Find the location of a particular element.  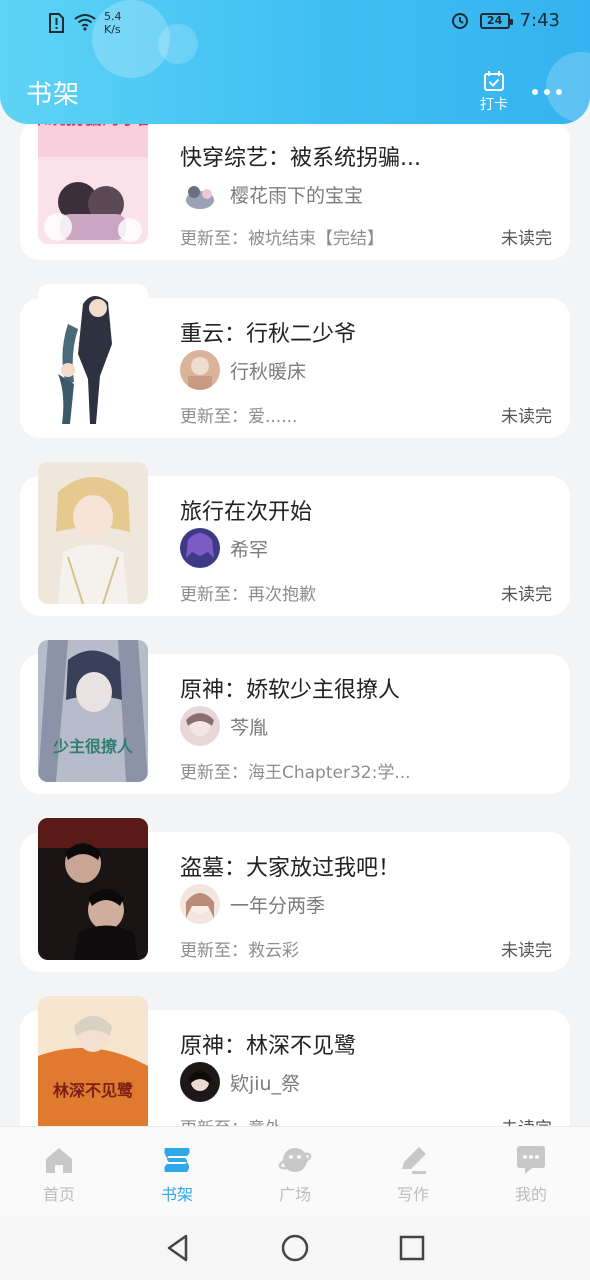

clock: 7:43 is located at coordinates (539, 20).